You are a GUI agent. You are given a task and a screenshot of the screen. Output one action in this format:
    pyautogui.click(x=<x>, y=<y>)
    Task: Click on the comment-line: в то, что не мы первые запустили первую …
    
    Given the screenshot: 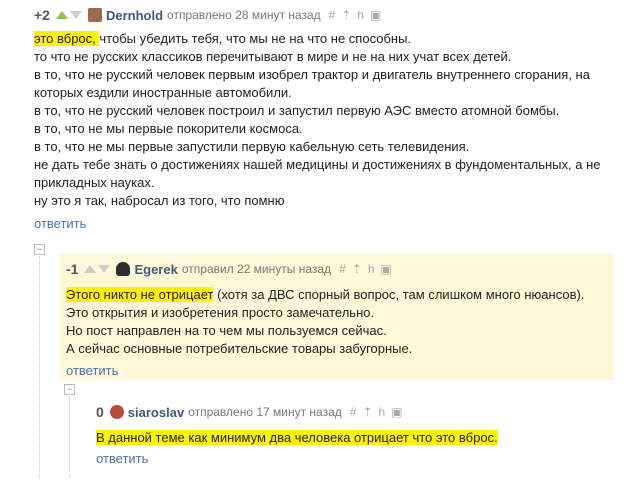 What is the action you would take?
    pyautogui.click(x=252, y=146)
    